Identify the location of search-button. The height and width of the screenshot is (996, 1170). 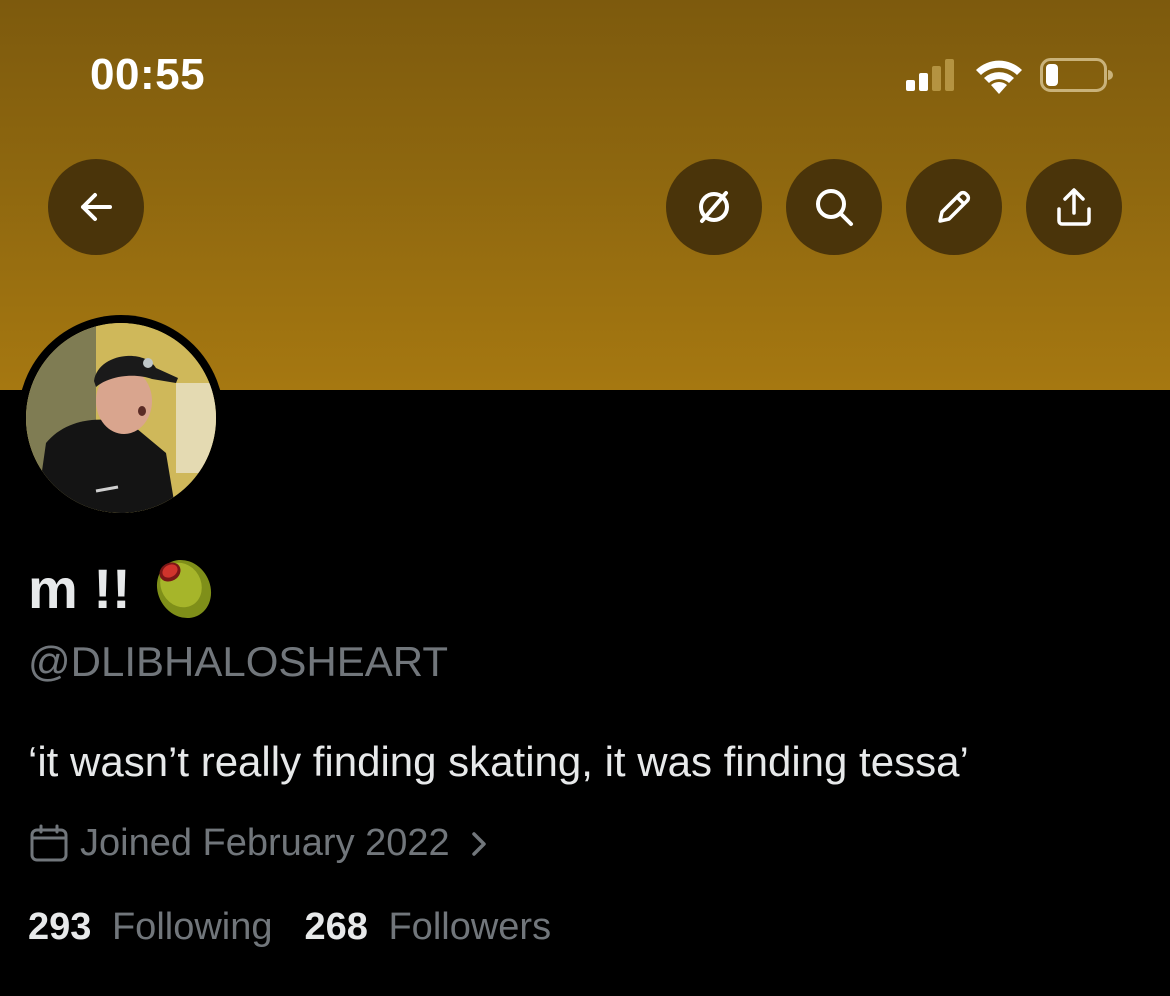
(834, 207).